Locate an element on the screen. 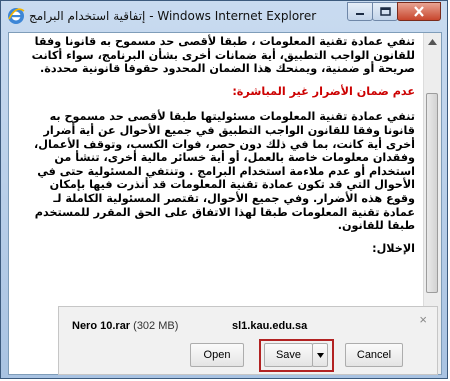 This screenshot has height=381, width=450. close-icon: × is located at coordinates (423, 319).